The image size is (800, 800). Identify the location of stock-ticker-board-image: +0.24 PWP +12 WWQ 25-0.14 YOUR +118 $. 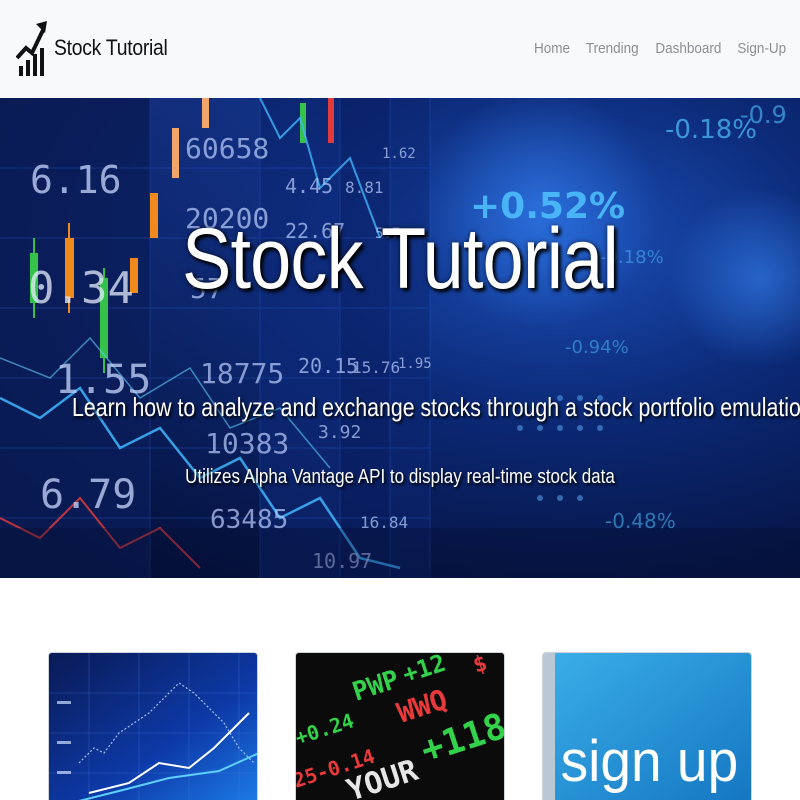
(400, 726).